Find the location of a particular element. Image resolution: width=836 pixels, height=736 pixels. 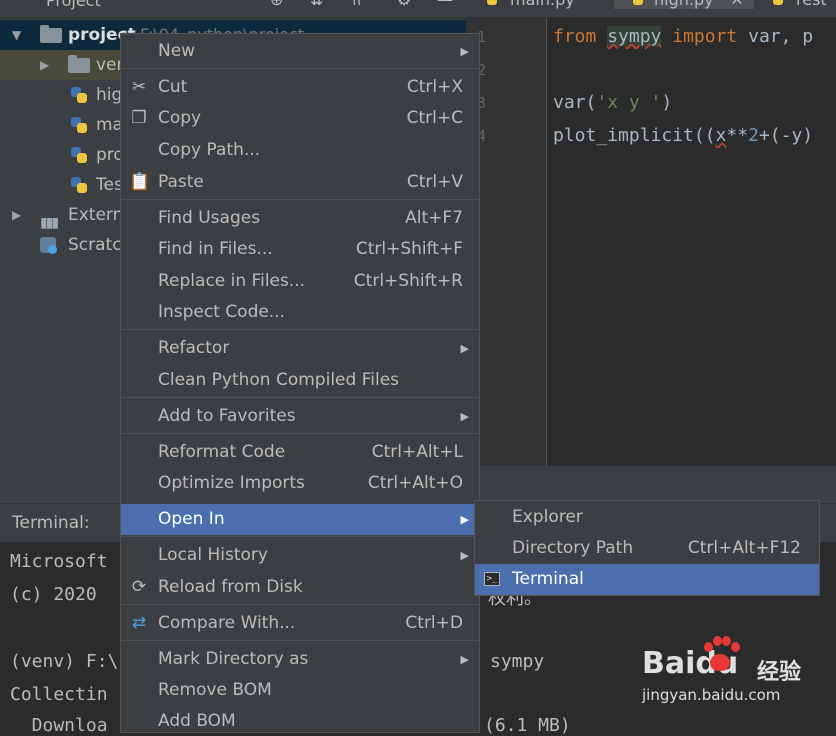

gear-icon: ⚙ is located at coordinates (404, 4).